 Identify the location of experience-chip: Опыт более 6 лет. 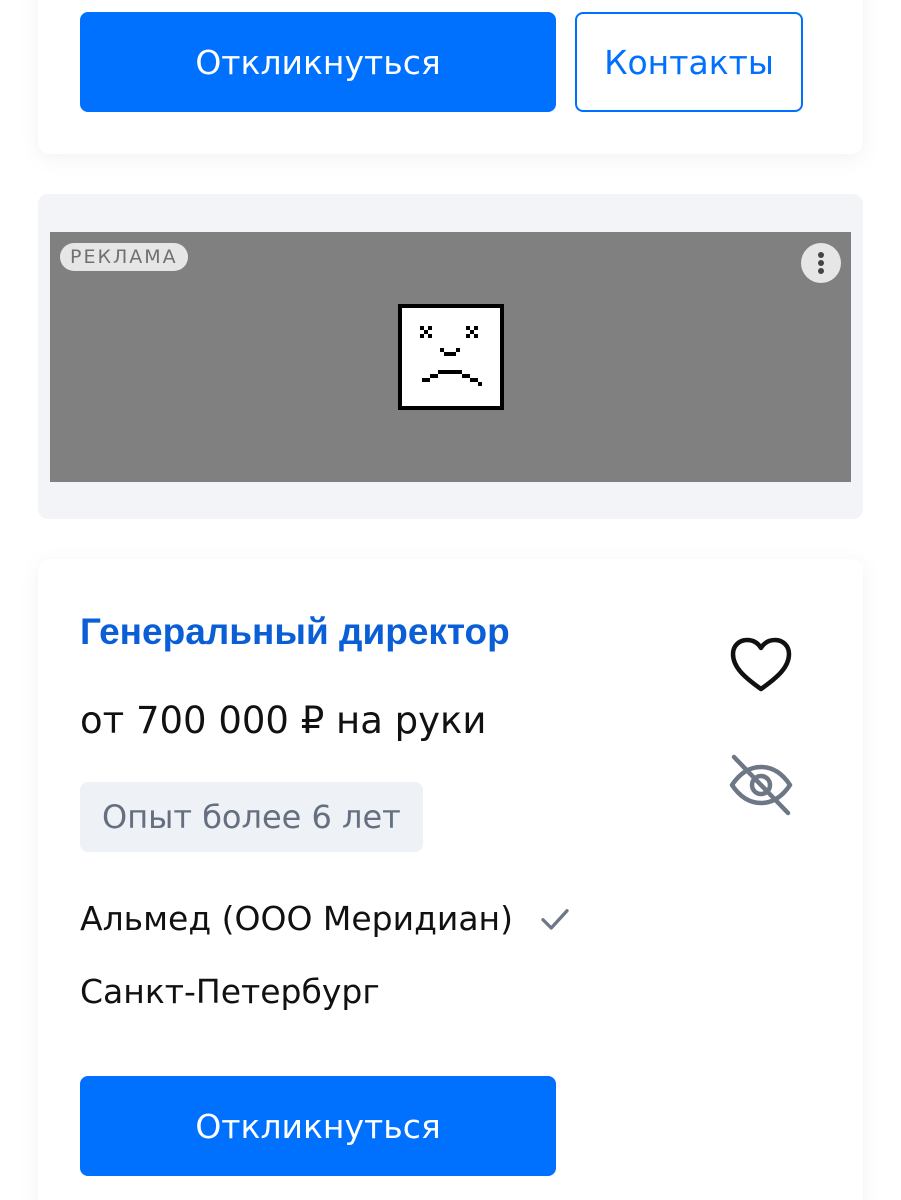
(251, 817).